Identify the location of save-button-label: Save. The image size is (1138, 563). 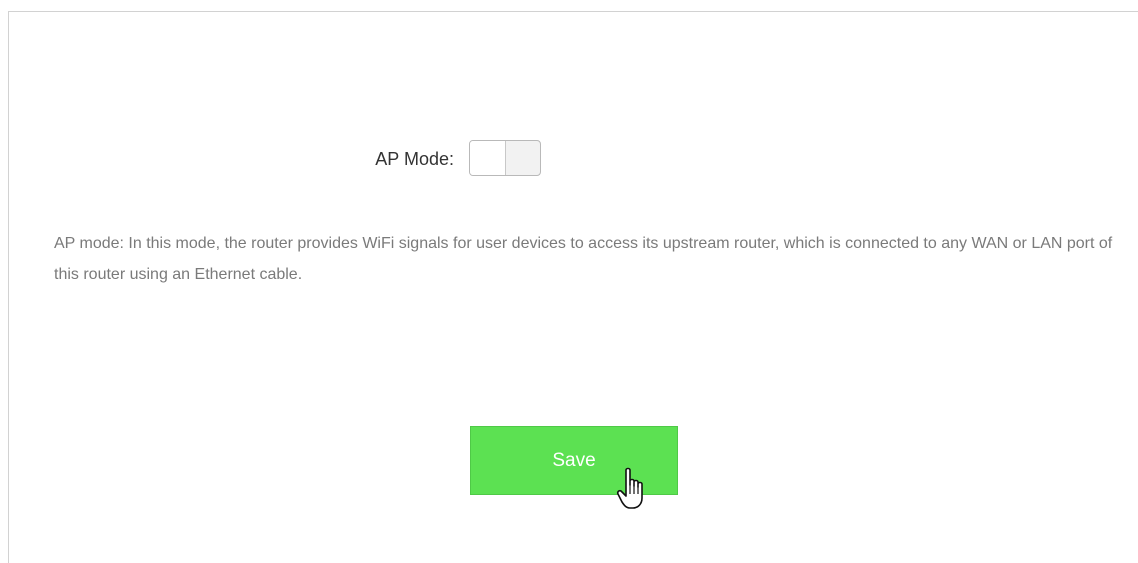
(574, 460).